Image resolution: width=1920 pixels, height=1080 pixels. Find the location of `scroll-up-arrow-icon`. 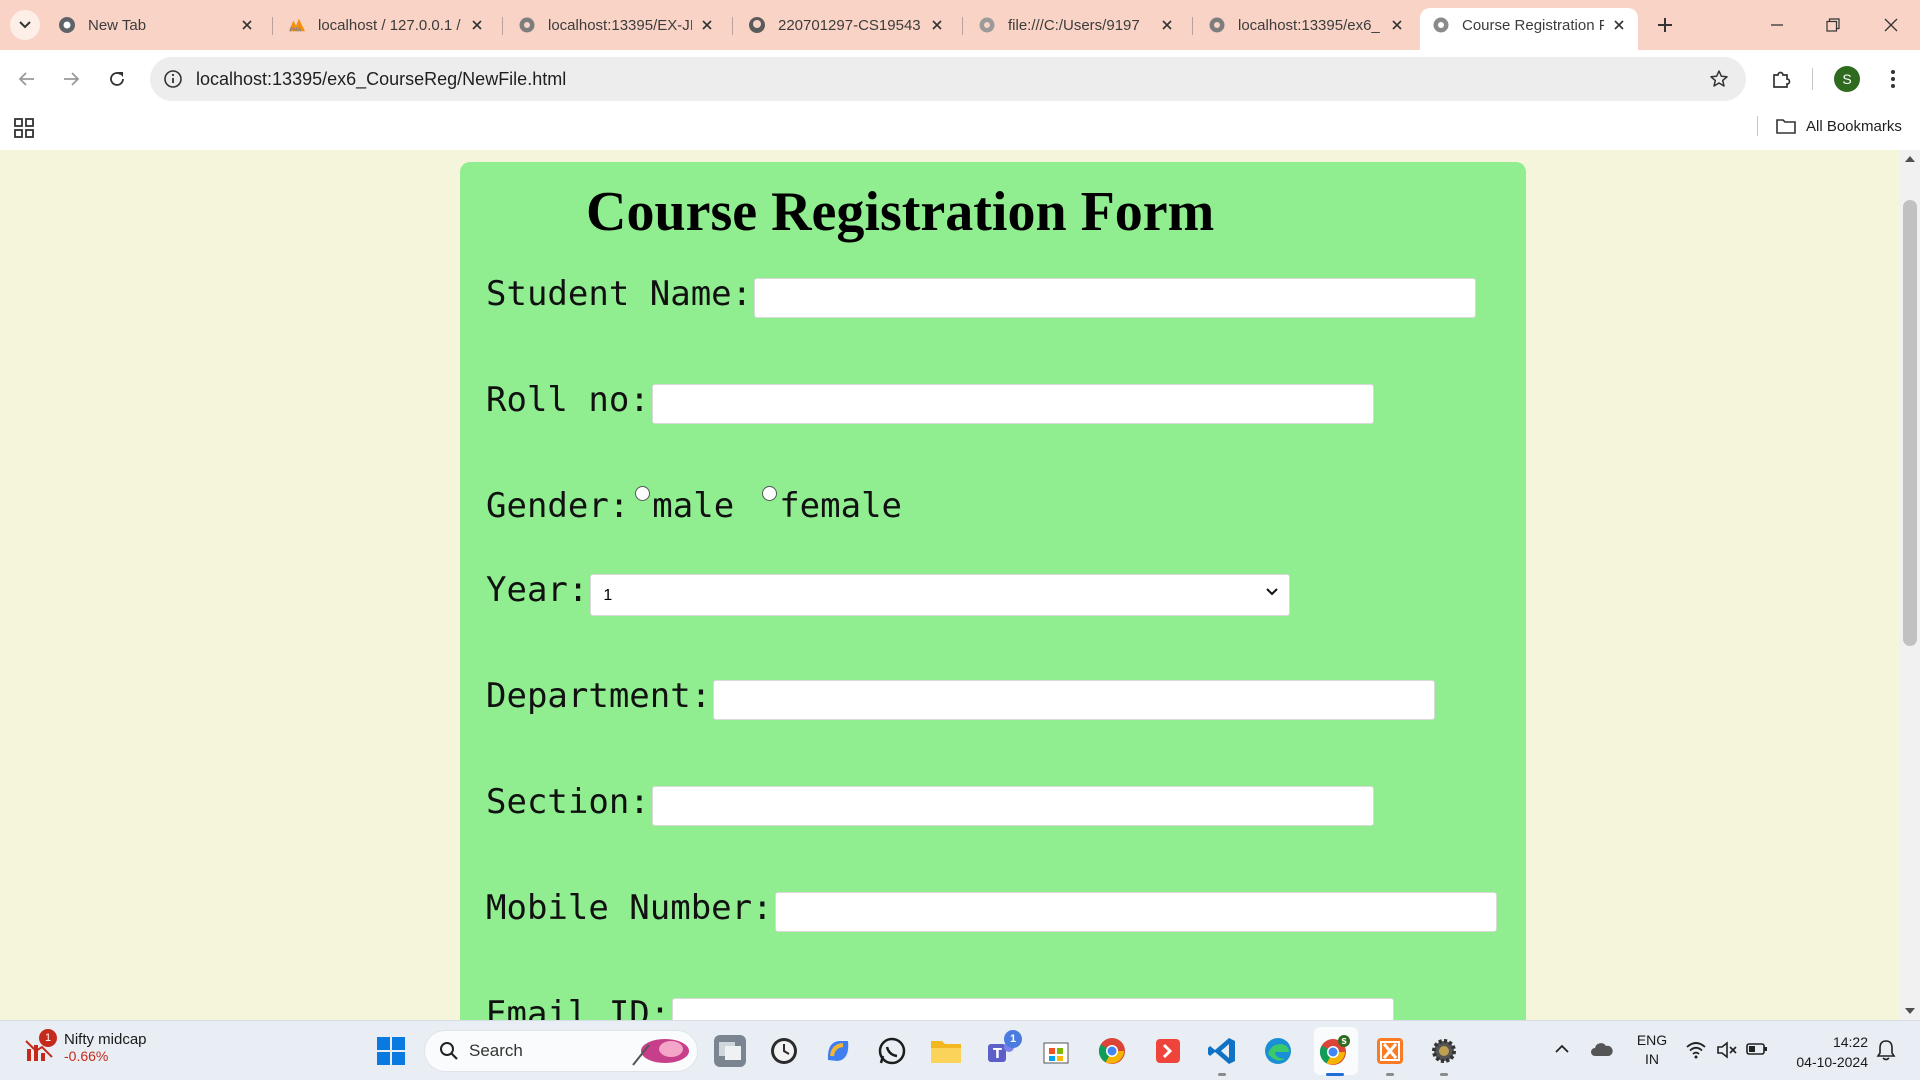

scroll-up-arrow-icon is located at coordinates (1910, 159).